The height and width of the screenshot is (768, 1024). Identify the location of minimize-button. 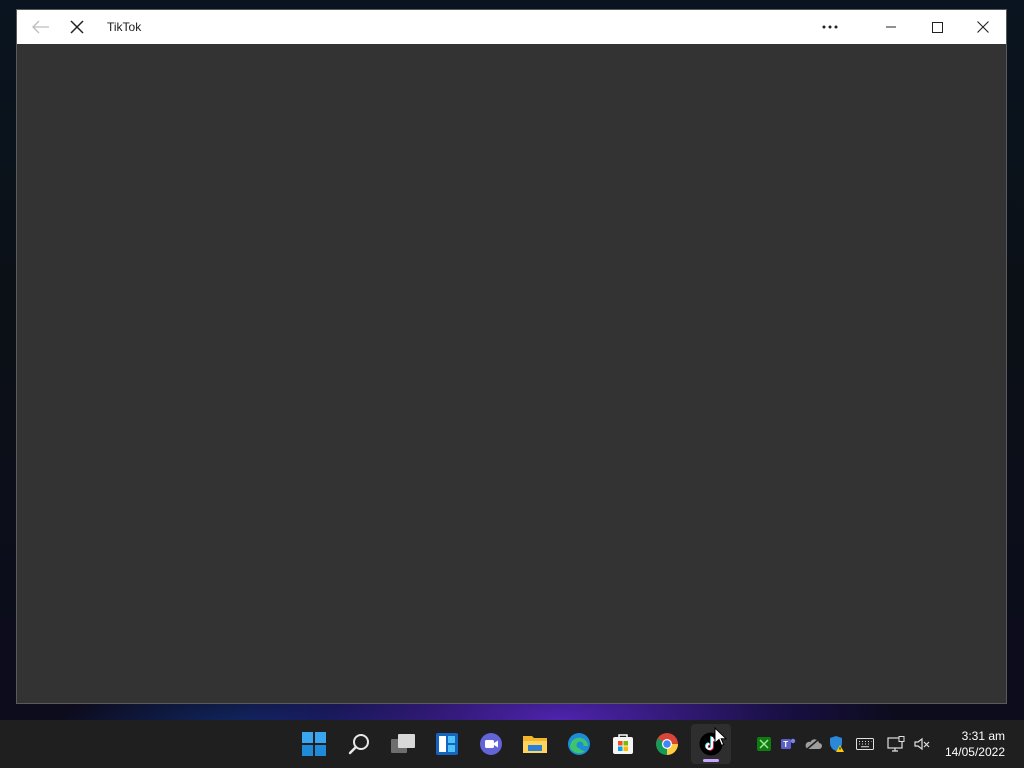
(891, 27).